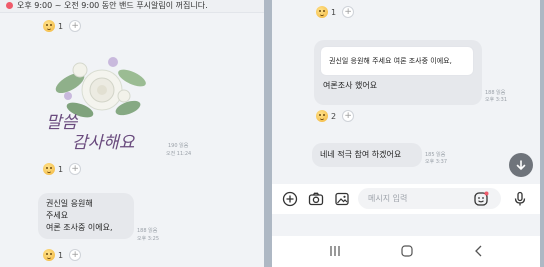 Image resolution: width=544 pixels, height=267 pixels. Describe the element at coordinates (397, 61) in the screenshot. I see `quoted-message: 권신일 응원해 주세요 여론 조사중 이에요,` at that location.